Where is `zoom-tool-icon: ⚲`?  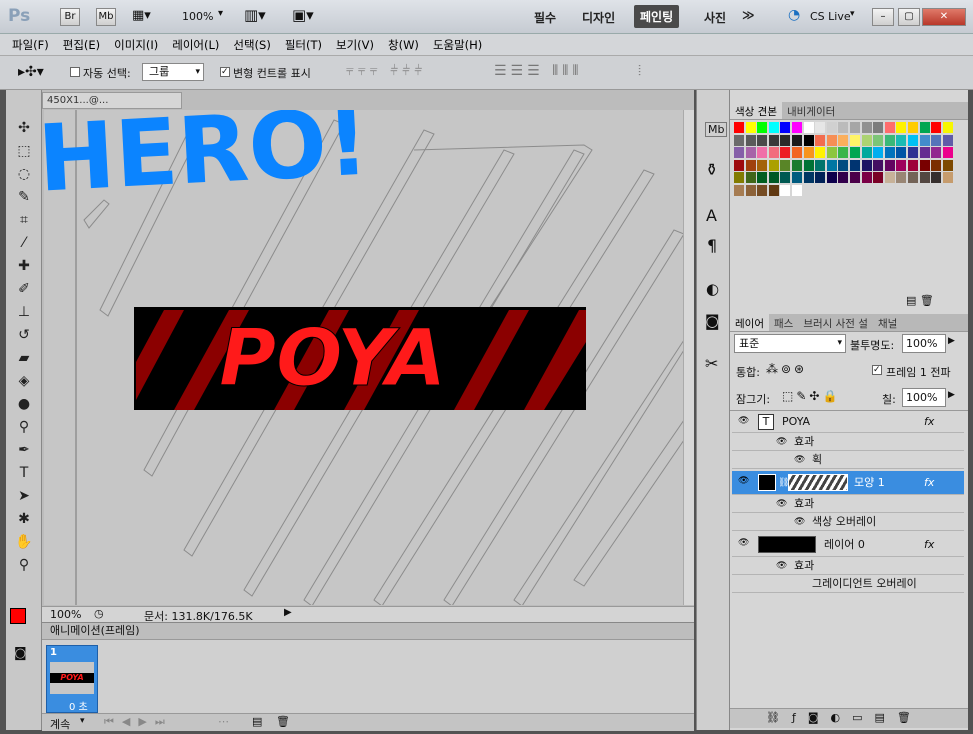
zoom-tool-icon: ⚲ is located at coordinates (24, 565).